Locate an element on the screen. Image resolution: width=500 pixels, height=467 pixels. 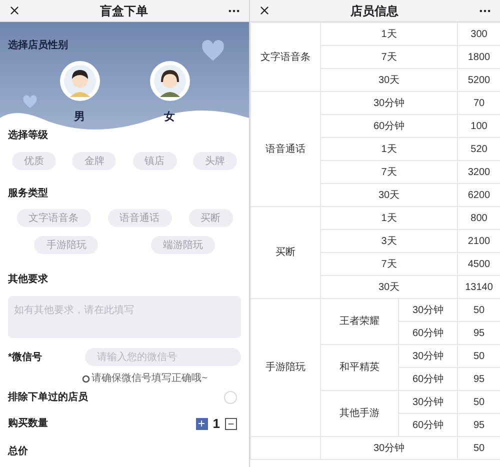
duration-cell: 3天 is located at coordinates (389, 241).